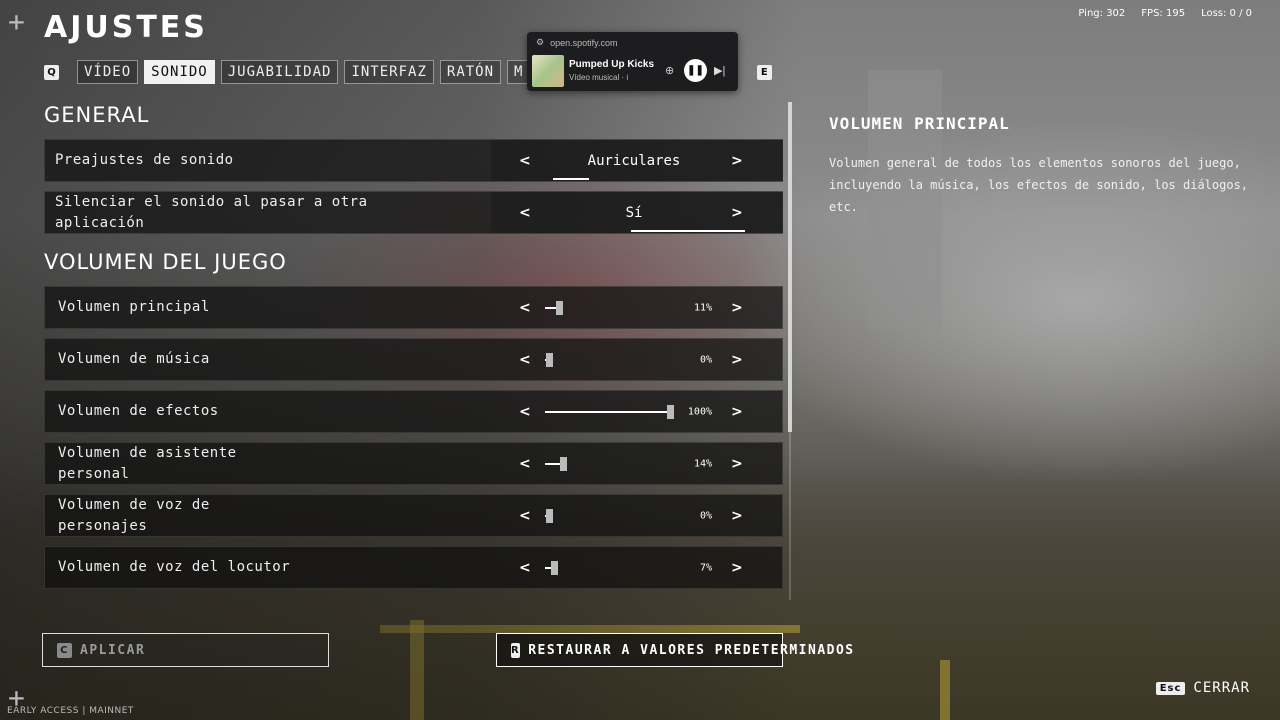 The image size is (1280, 720). I want to click on setting-row-sound-preset: Preajustes de sonido < Auriculares >, so click(413, 160).